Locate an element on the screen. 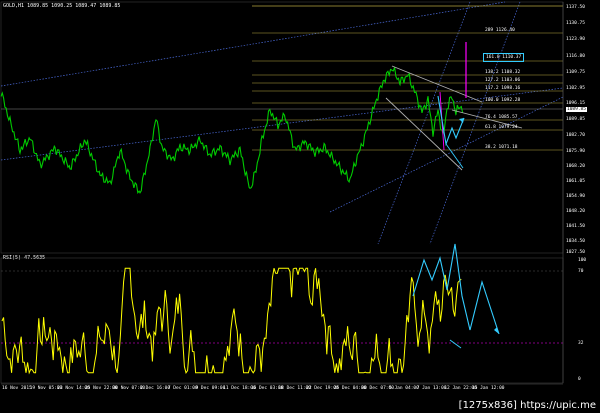  fib-level-label: 127.2 1103.06 is located at coordinates (503, 80).